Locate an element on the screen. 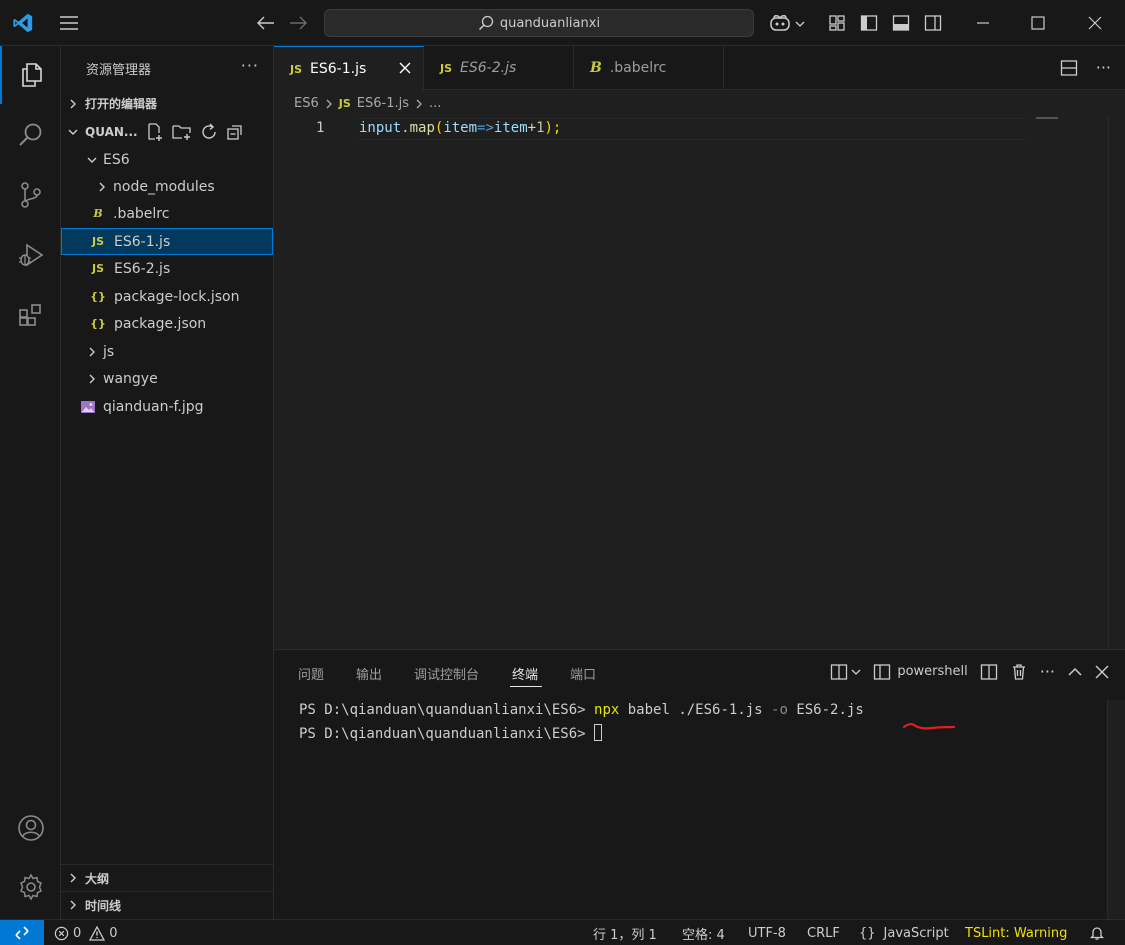 The width and height of the screenshot is (1125, 945). tree-file-package-lock: {} package-lock.json is located at coordinates (167, 296).